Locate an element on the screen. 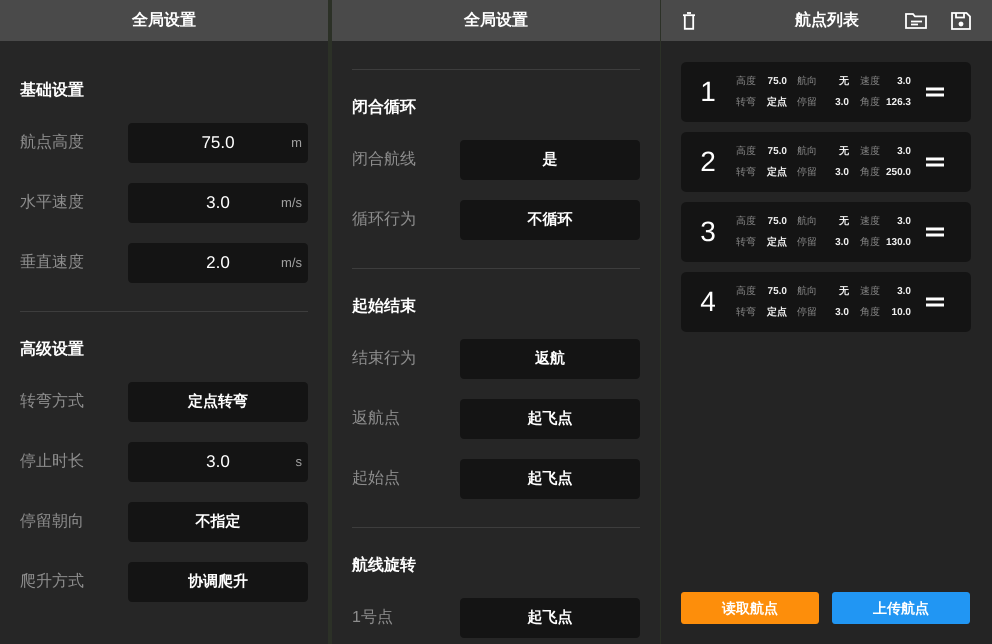 The image size is (992, 644). select-field: 协调爬升 is located at coordinates (218, 582).